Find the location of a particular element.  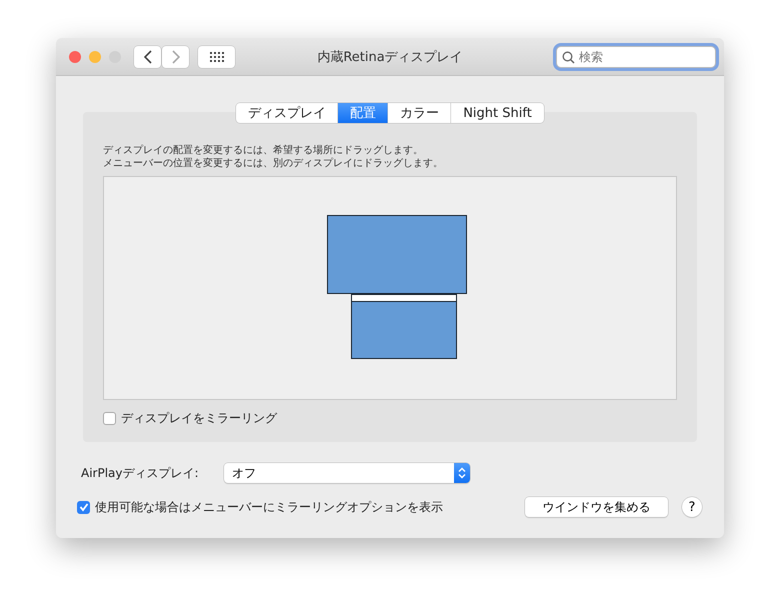

tab: Night Shift is located at coordinates (497, 113).